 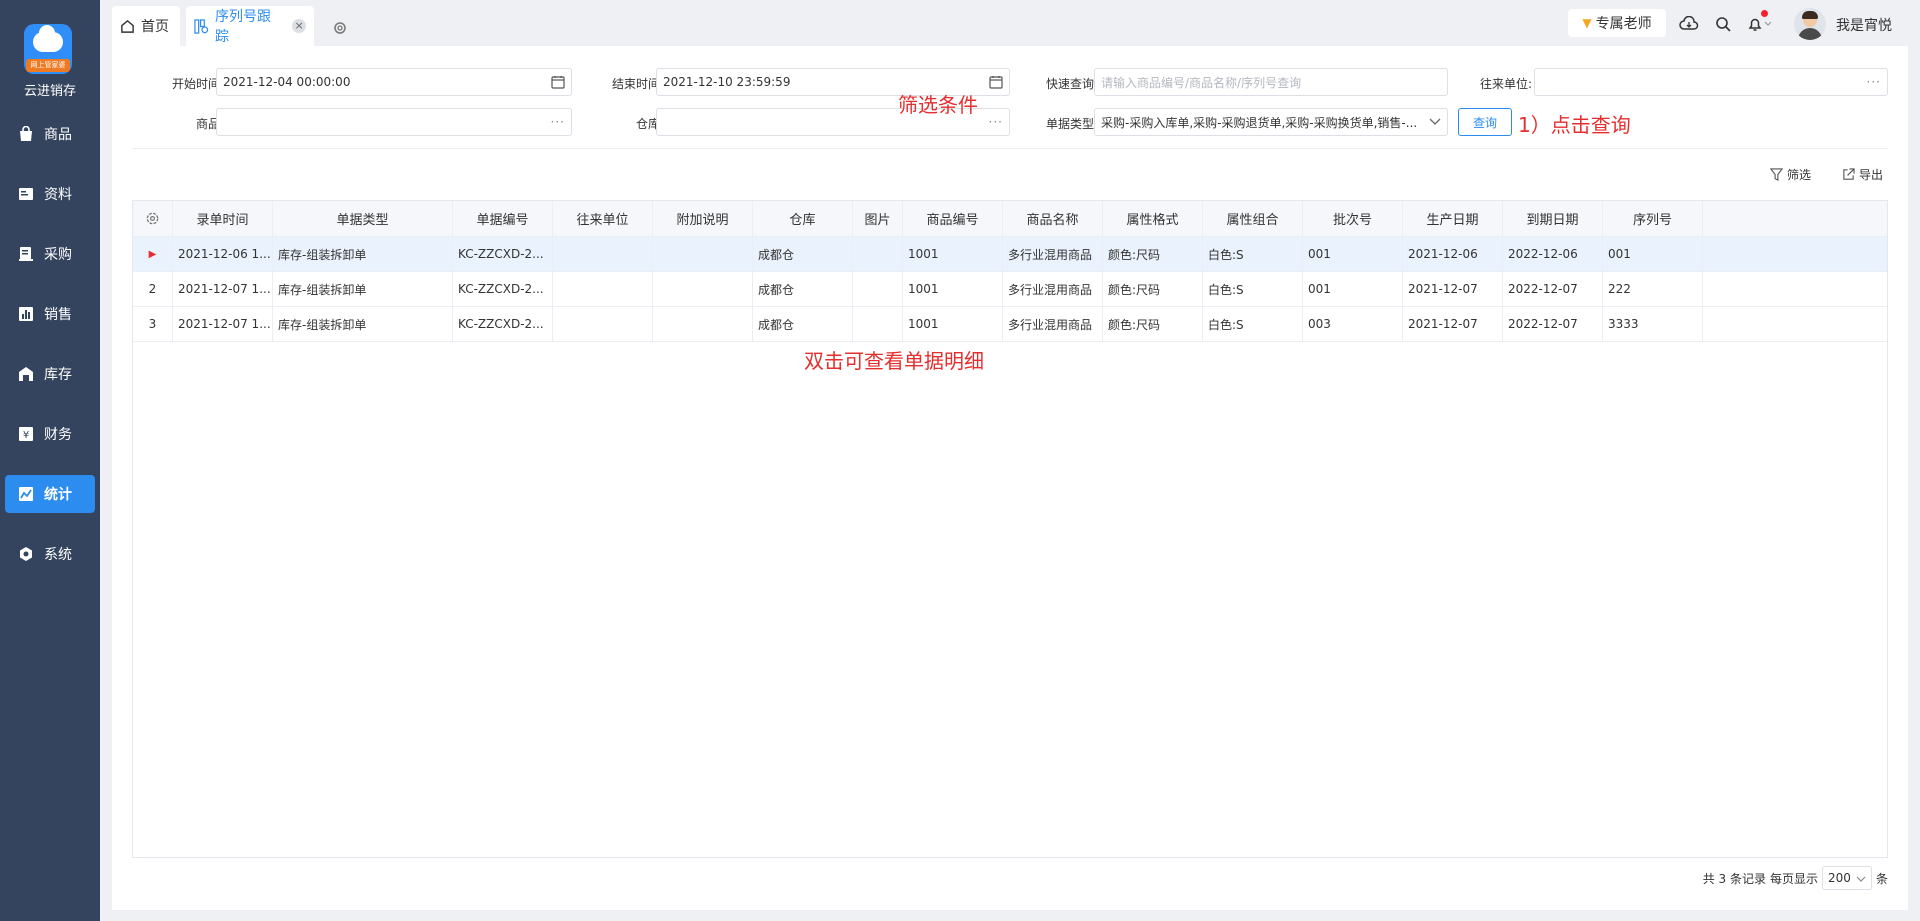 I want to click on page-size-select: 200, so click(x=1846, y=878).